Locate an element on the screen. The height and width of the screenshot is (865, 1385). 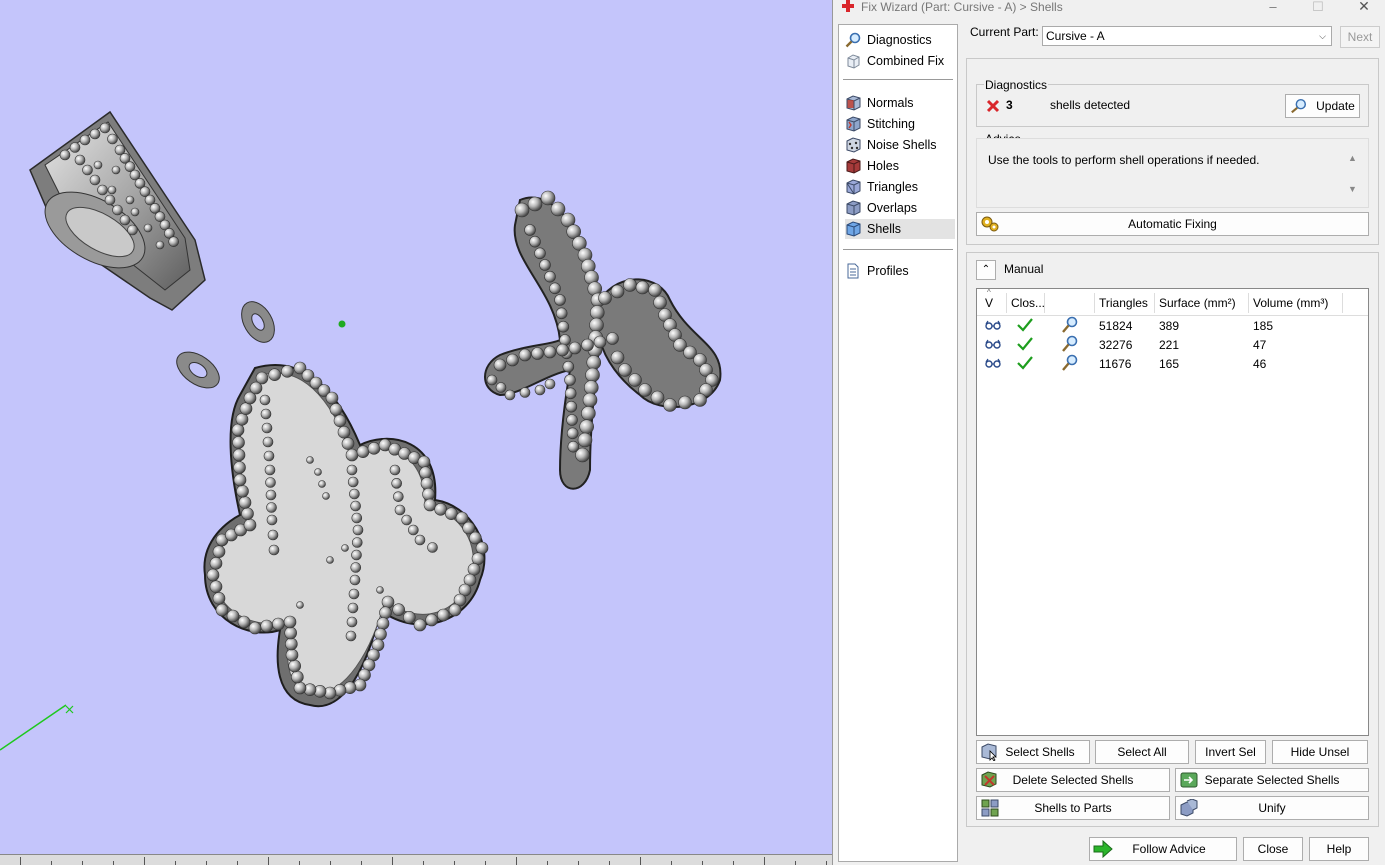
bail-shell is located at coordinates (117, 210).